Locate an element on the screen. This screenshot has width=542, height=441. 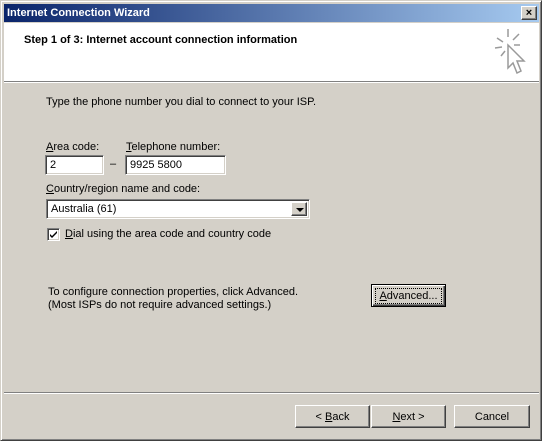
country-select: Australia (61) is located at coordinates (178, 209).